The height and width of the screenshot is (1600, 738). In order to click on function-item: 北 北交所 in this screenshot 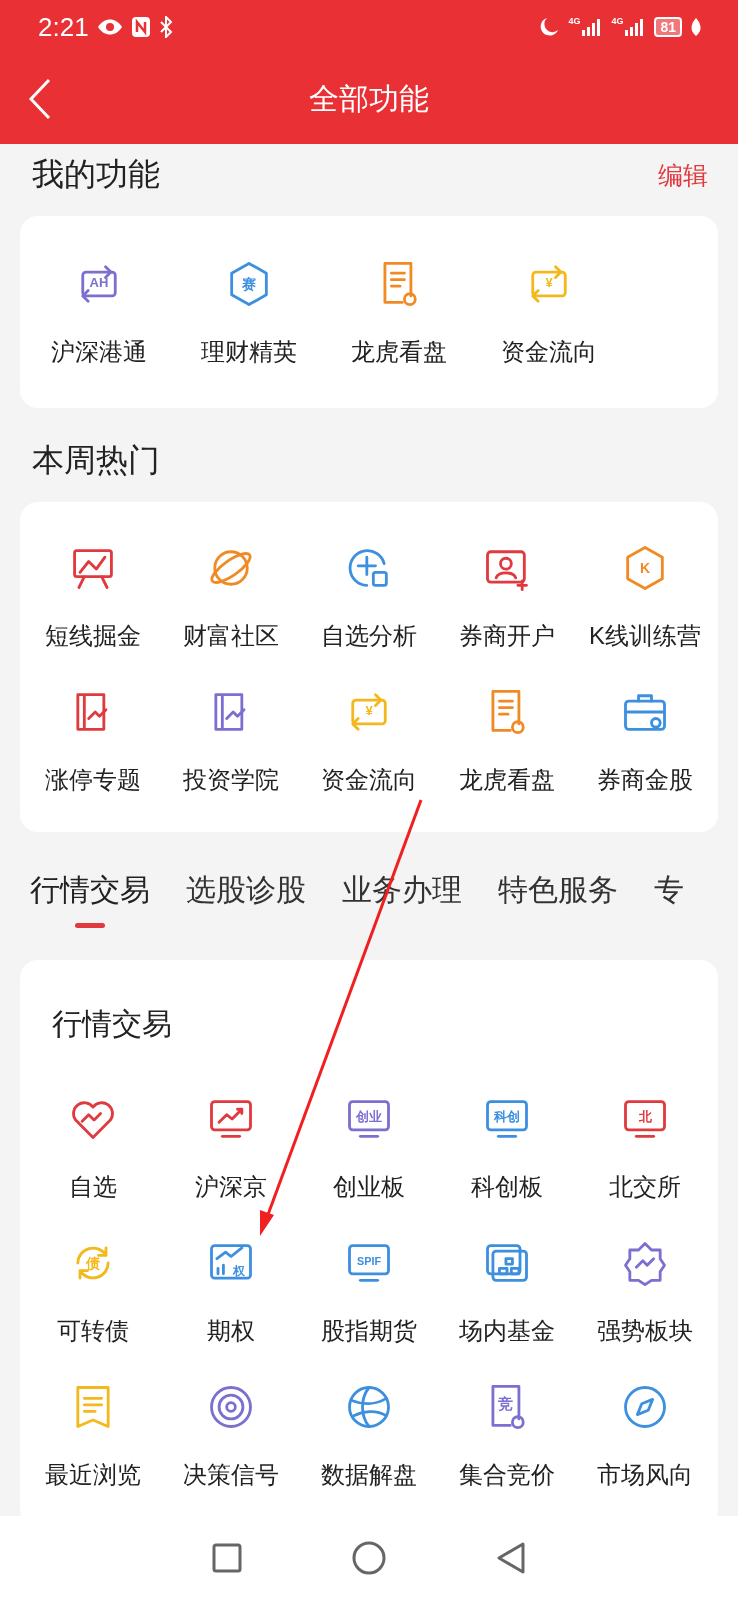, I will do `click(645, 1145)`.